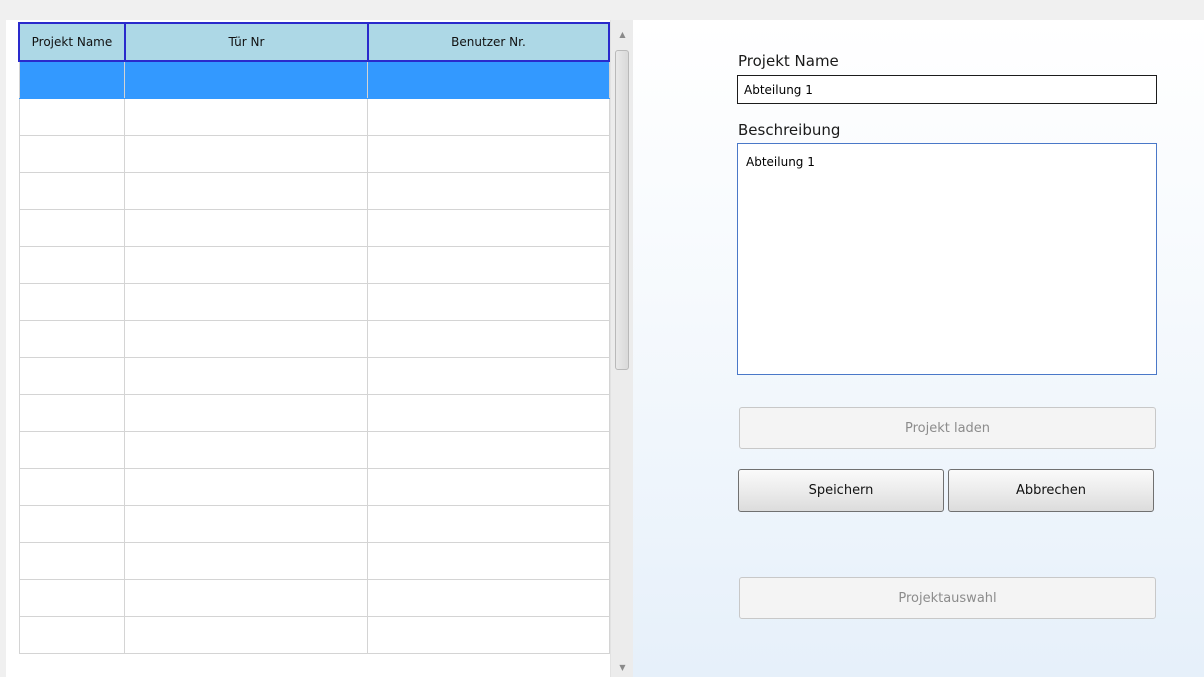 Image resolution: width=1204 pixels, height=677 pixels. What do you see at coordinates (246, 42) in the screenshot?
I see `column-header-tuer-nr: Tür Nr` at bounding box center [246, 42].